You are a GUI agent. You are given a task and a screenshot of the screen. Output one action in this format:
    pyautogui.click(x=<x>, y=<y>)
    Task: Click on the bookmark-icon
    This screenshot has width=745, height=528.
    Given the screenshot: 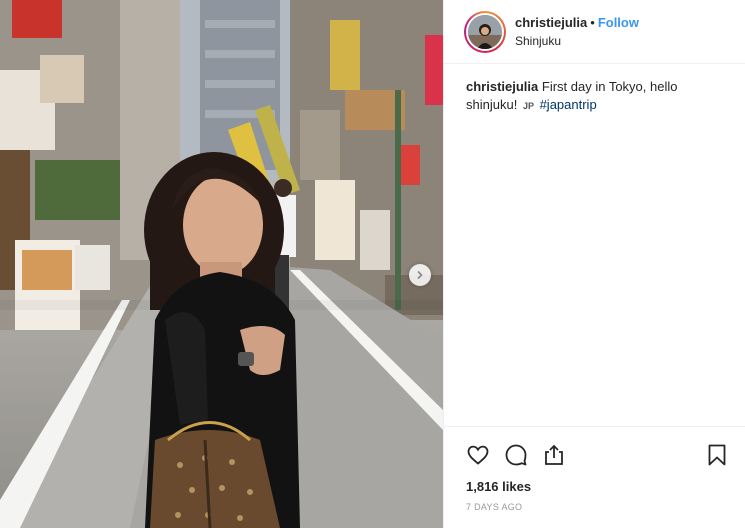 What is the action you would take?
    pyautogui.click(x=717, y=455)
    